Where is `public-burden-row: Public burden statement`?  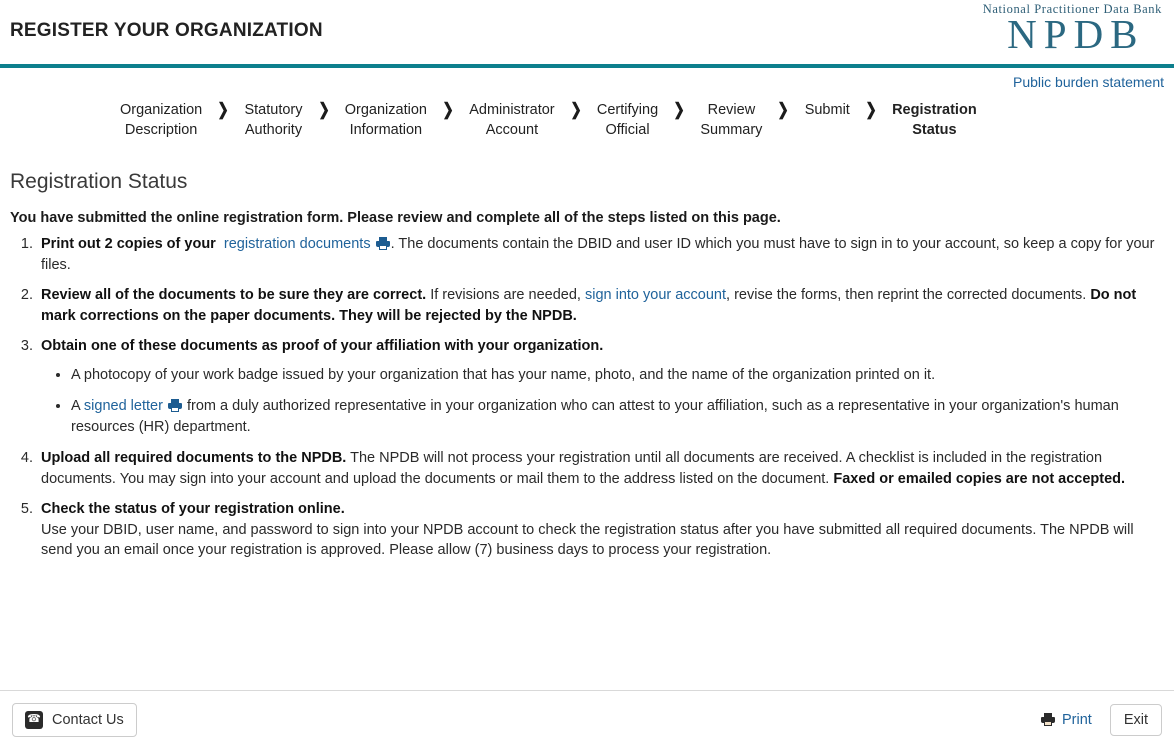 public-burden-row: Public burden statement is located at coordinates (587, 79).